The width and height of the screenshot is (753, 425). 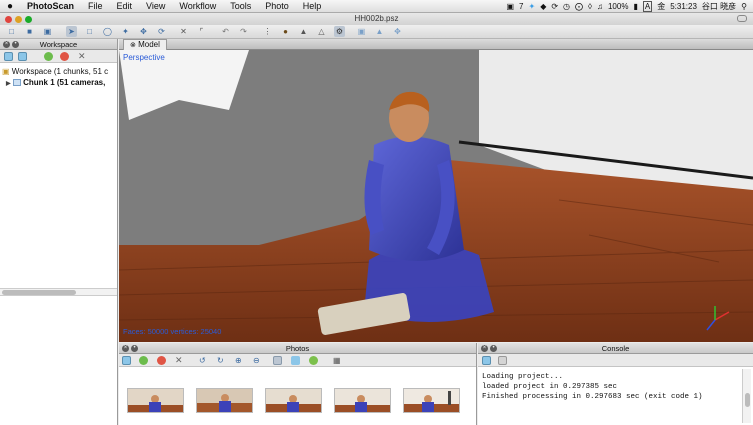 I want to click on remove-items-icon: ✕, so click(x=82, y=56).